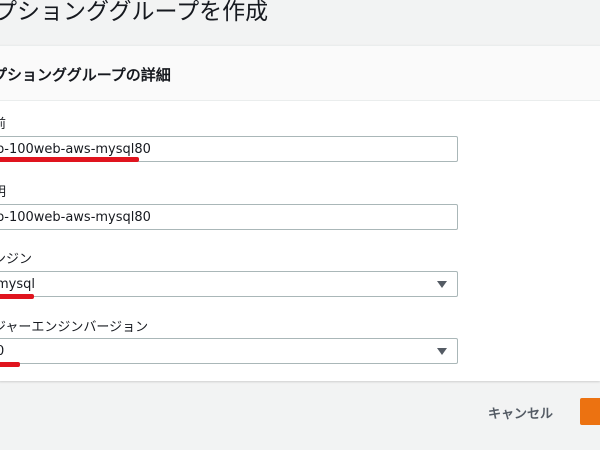 The width and height of the screenshot is (600, 450). What do you see at coordinates (16, 259) in the screenshot?
I see `engine-label: ンジン` at bounding box center [16, 259].